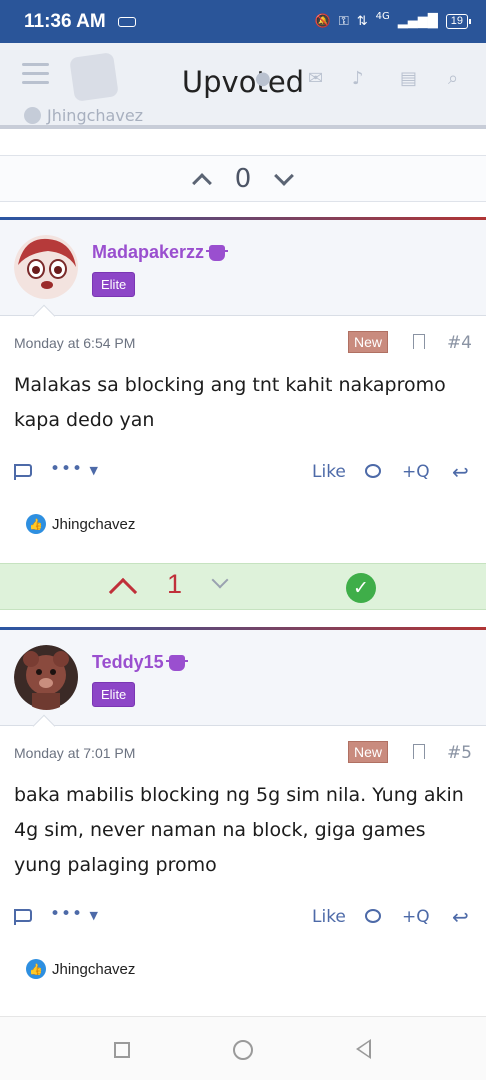 Image resolution: width=486 pixels, height=1080 pixels. What do you see at coordinates (126, 21) in the screenshot?
I see `screen-cast-icon` at bounding box center [126, 21].